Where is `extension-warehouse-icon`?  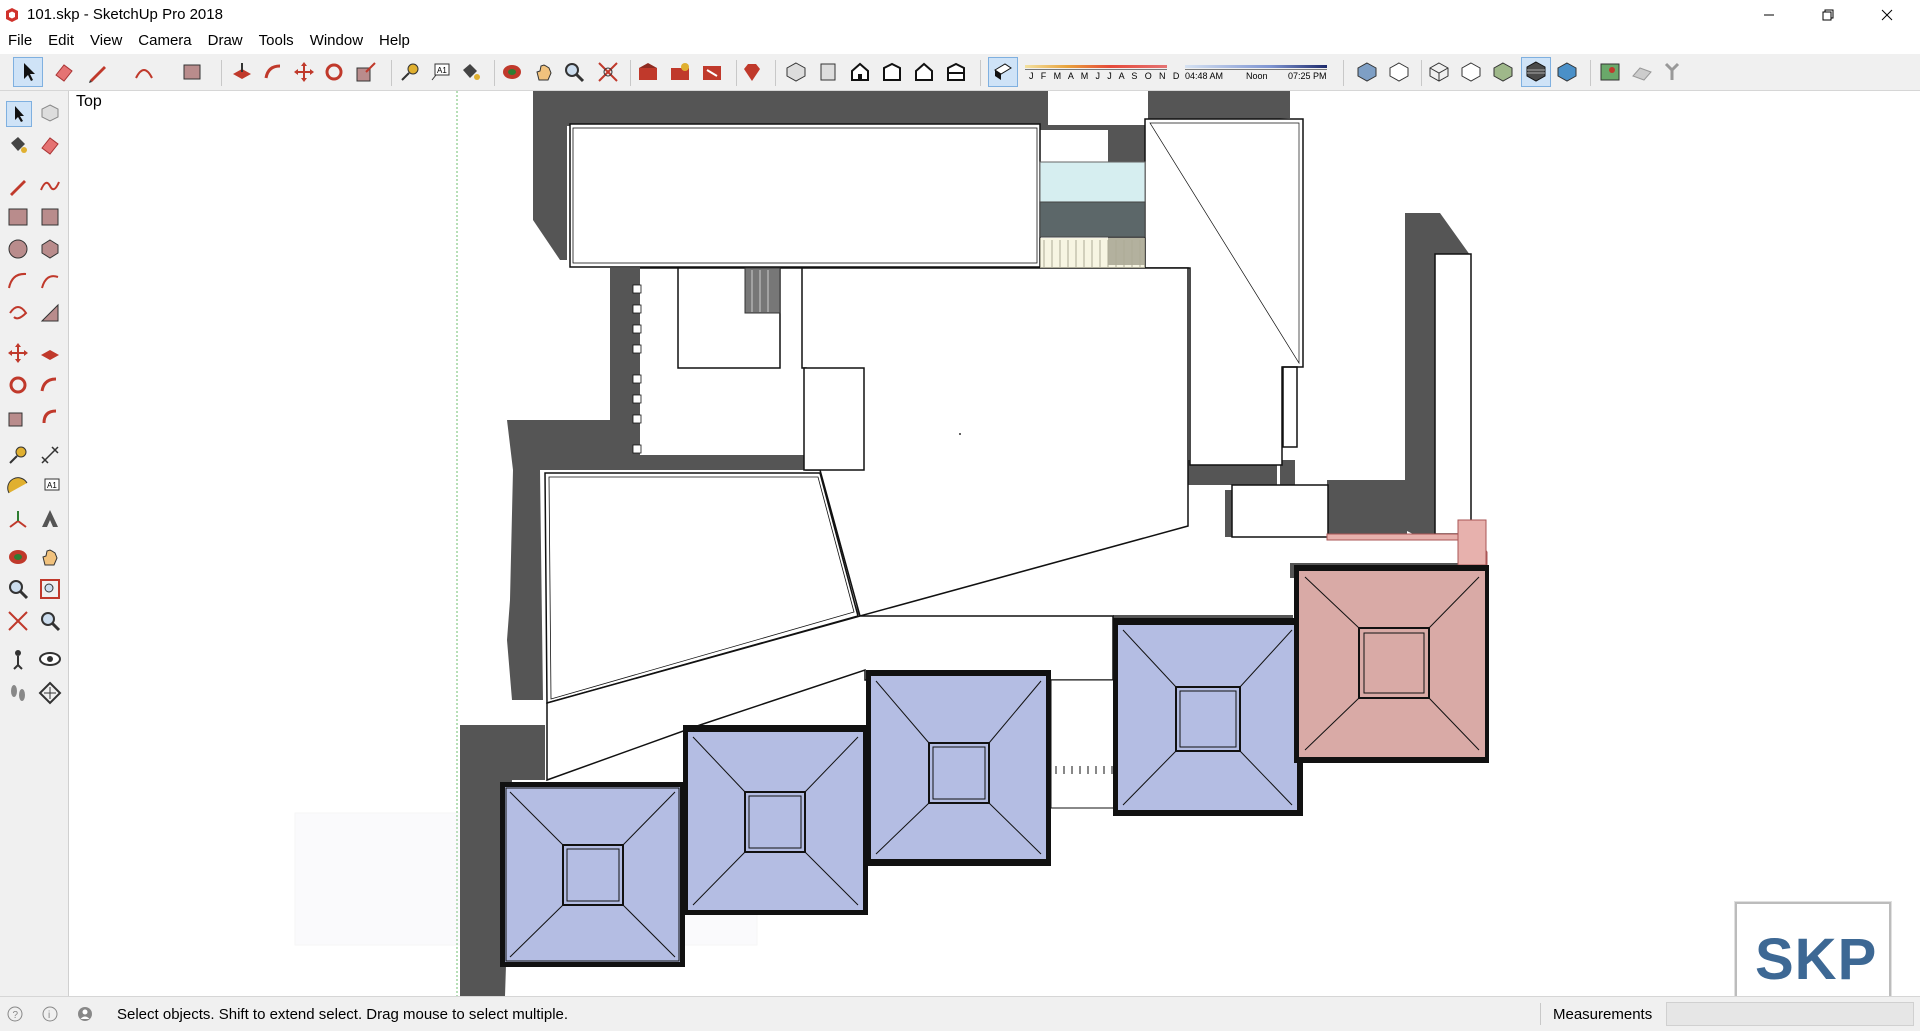
extension-warehouse-icon is located at coordinates (712, 73).